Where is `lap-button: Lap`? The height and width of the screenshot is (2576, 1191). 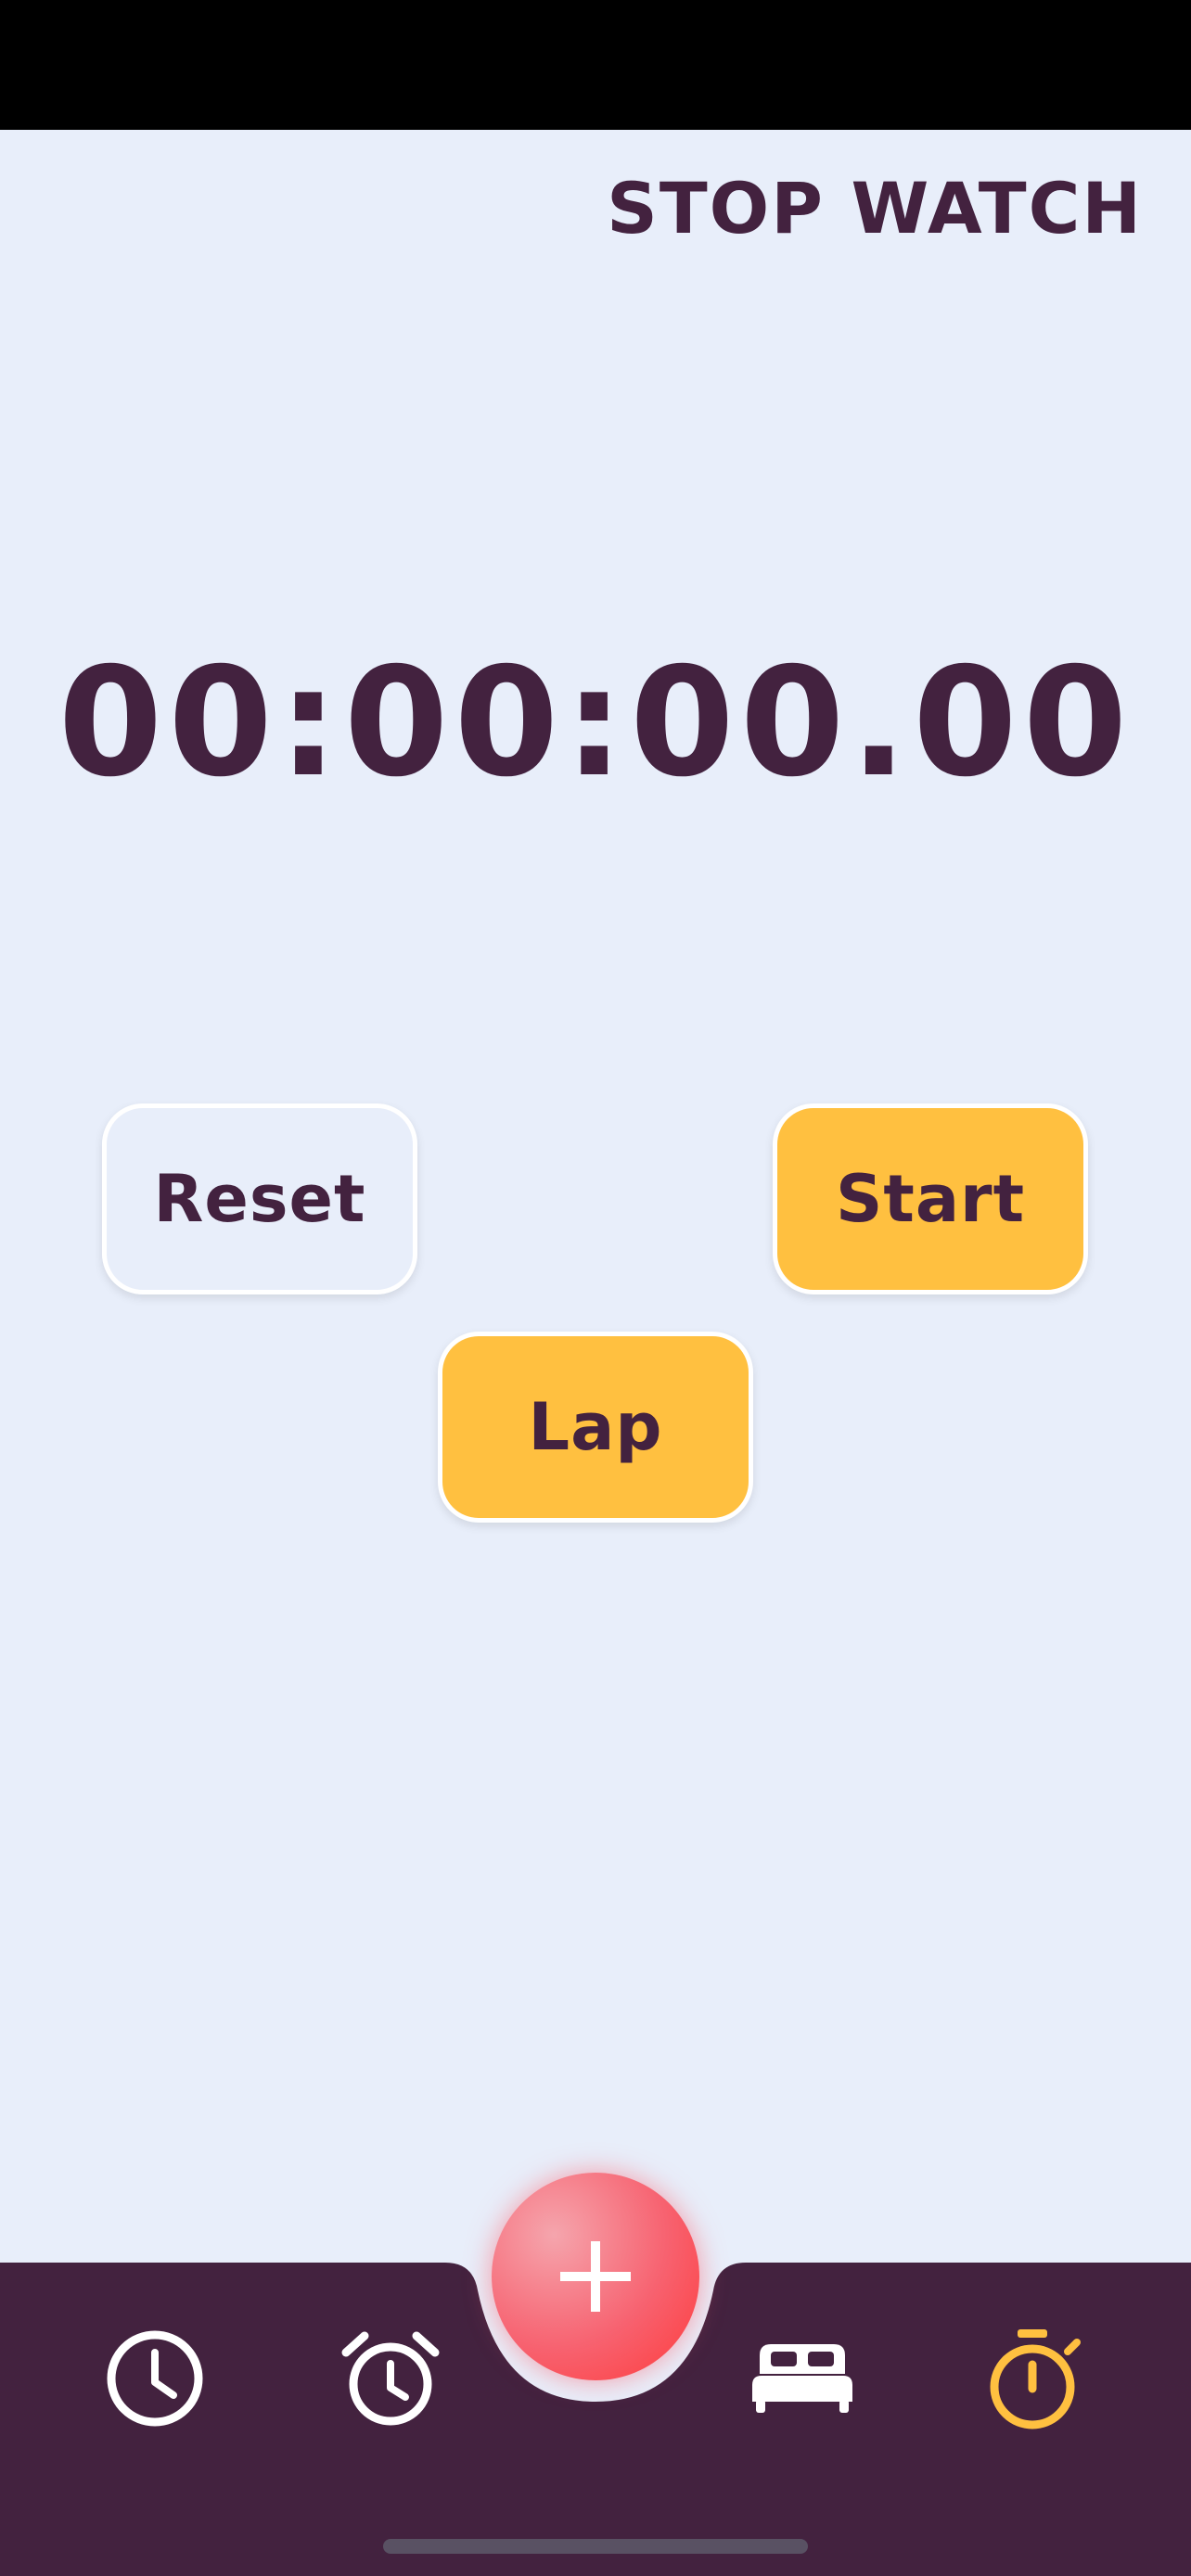 lap-button: Lap is located at coordinates (595, 1427).